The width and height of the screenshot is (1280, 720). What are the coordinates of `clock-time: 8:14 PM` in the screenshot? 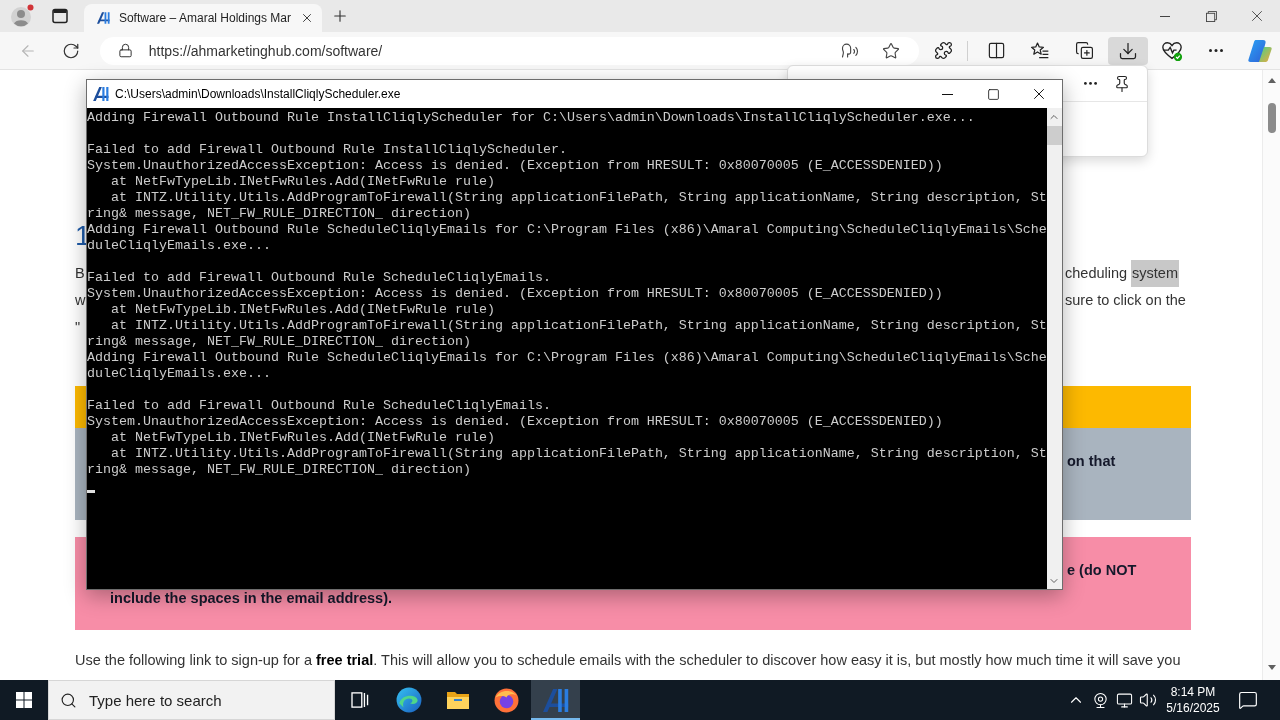 It's located at (1193, 692).